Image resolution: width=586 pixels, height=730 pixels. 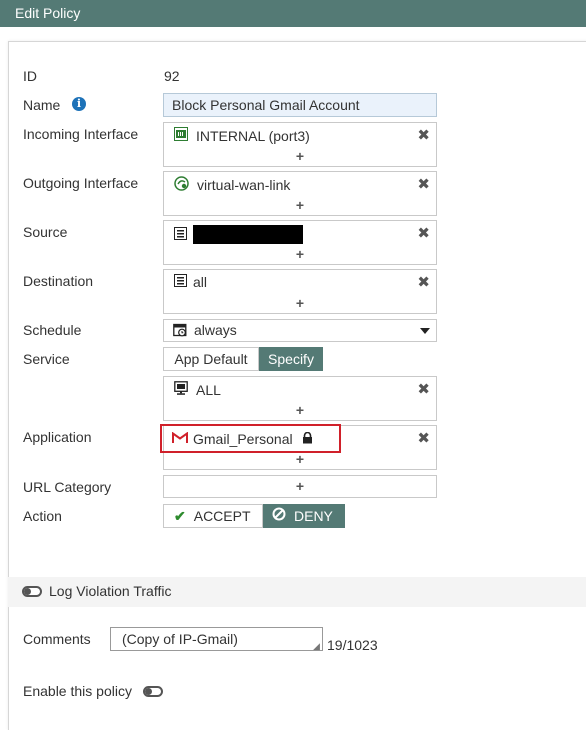 I want to click on outgoing-interface-field: virtual-wan-link ✖ +, so click(x=300, y=193).